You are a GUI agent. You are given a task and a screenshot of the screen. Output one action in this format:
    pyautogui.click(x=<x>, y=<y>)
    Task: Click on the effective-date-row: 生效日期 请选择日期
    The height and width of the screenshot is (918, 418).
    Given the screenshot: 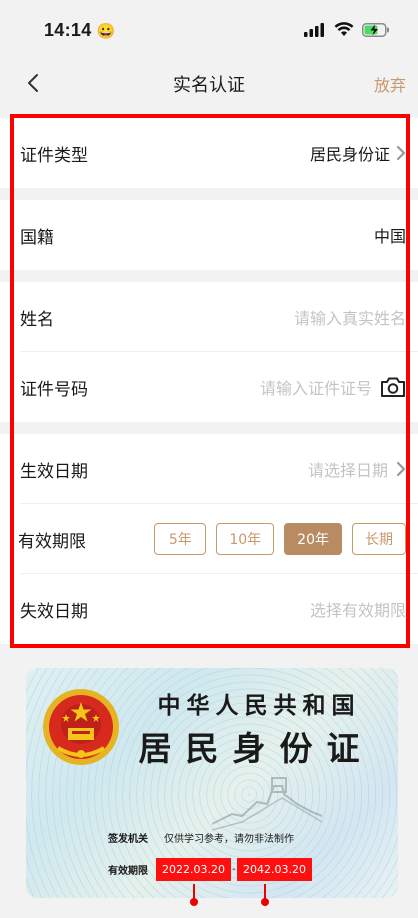 What is the action you would take?
    pyautogui.click(x=209, y=469)
    